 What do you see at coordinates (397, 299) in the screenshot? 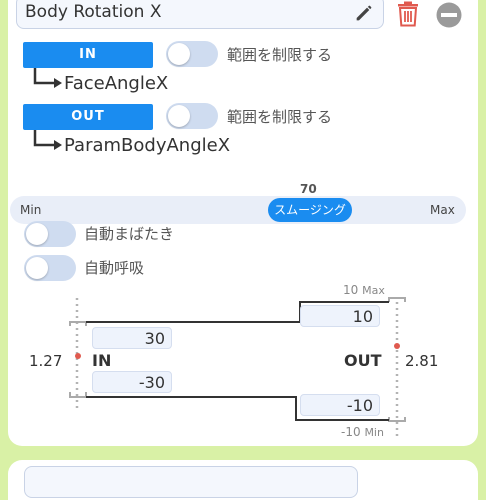
I see `output-max-handle` at bounding box center [397, 299].